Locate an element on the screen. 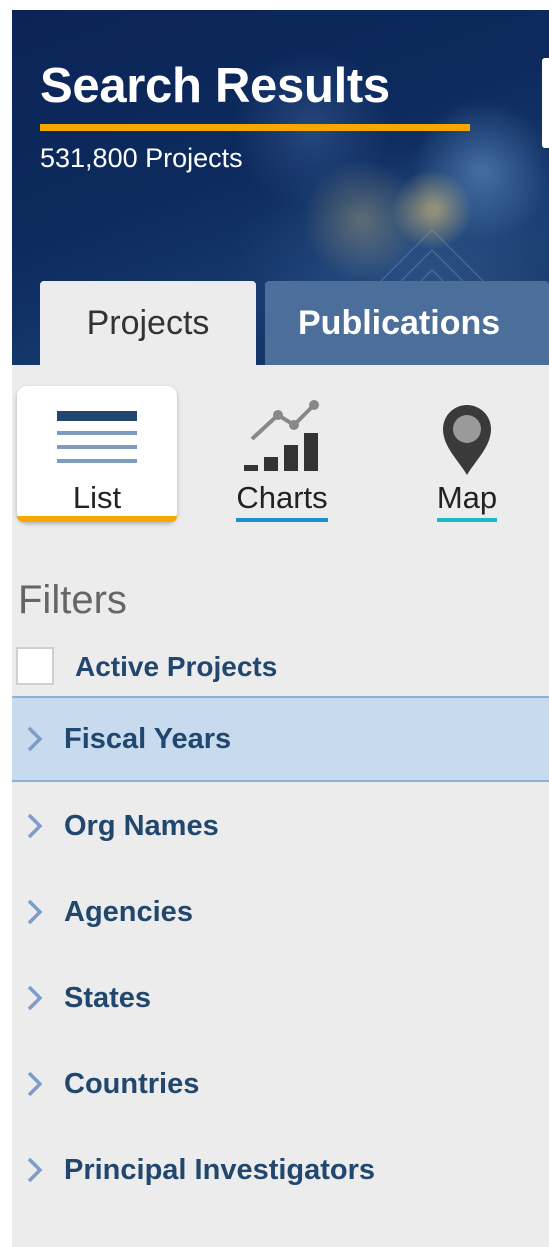 This screenshot has height=1247, width=549. title-underline is located at coordinates (255, 127).